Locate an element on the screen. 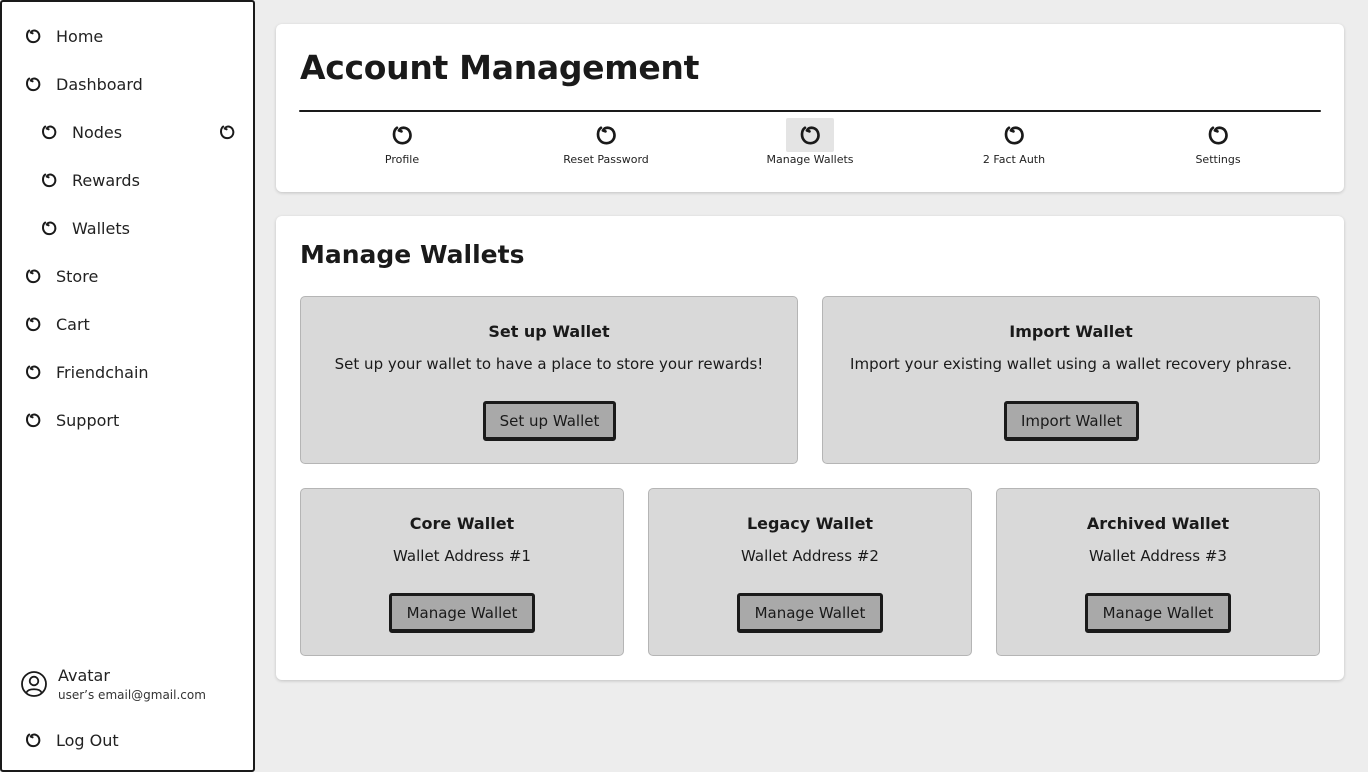 Image resolution: width=1368 pixels, height=772 pixels. tab-manage-wallets: Manage Wallets is located at coordinates (810, 142).